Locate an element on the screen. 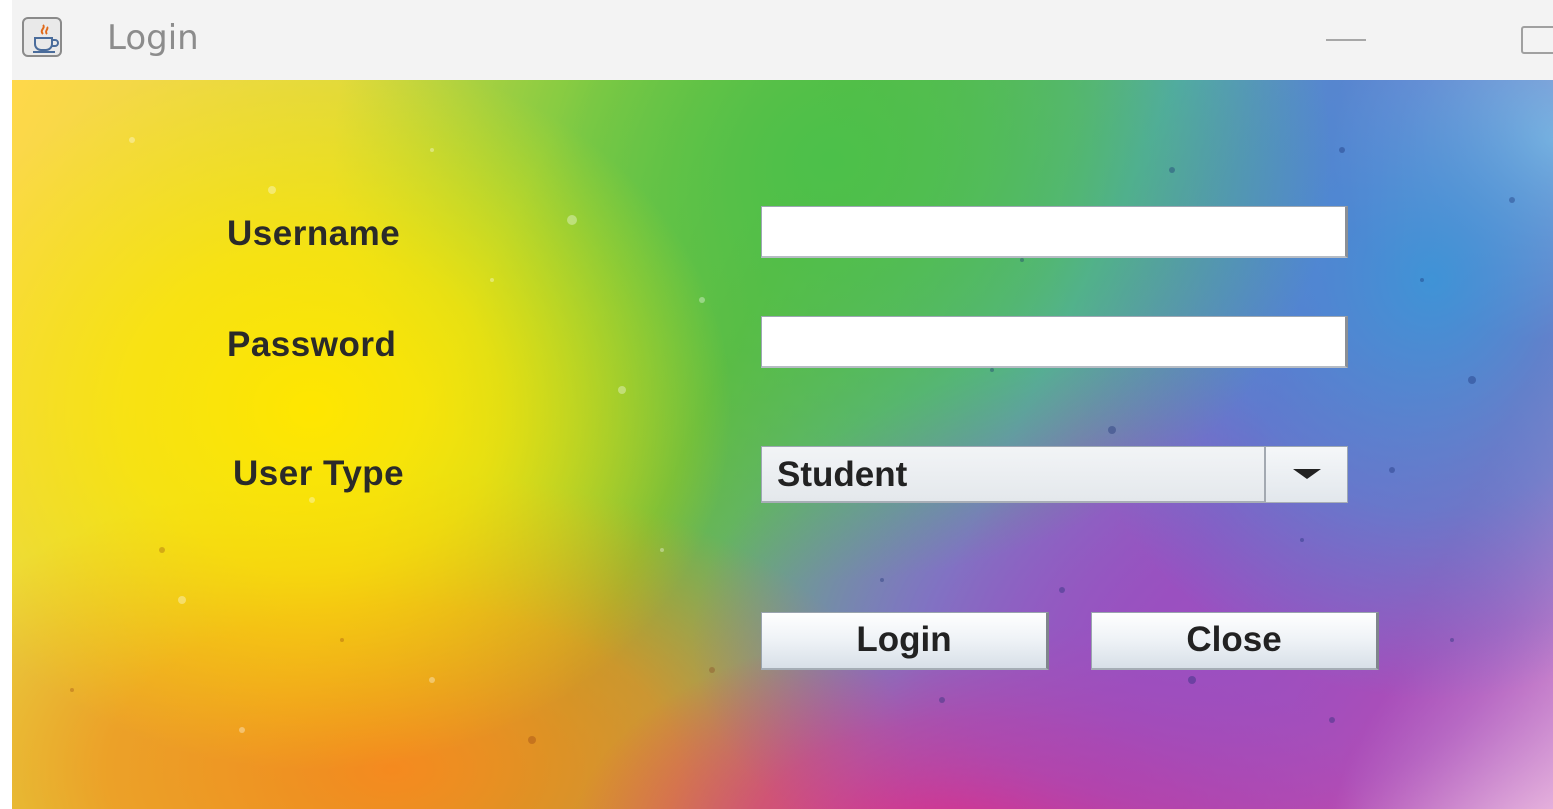 The image size is (1553, 809). user-type-selected-value: Student is located at coordinates (842, 474).